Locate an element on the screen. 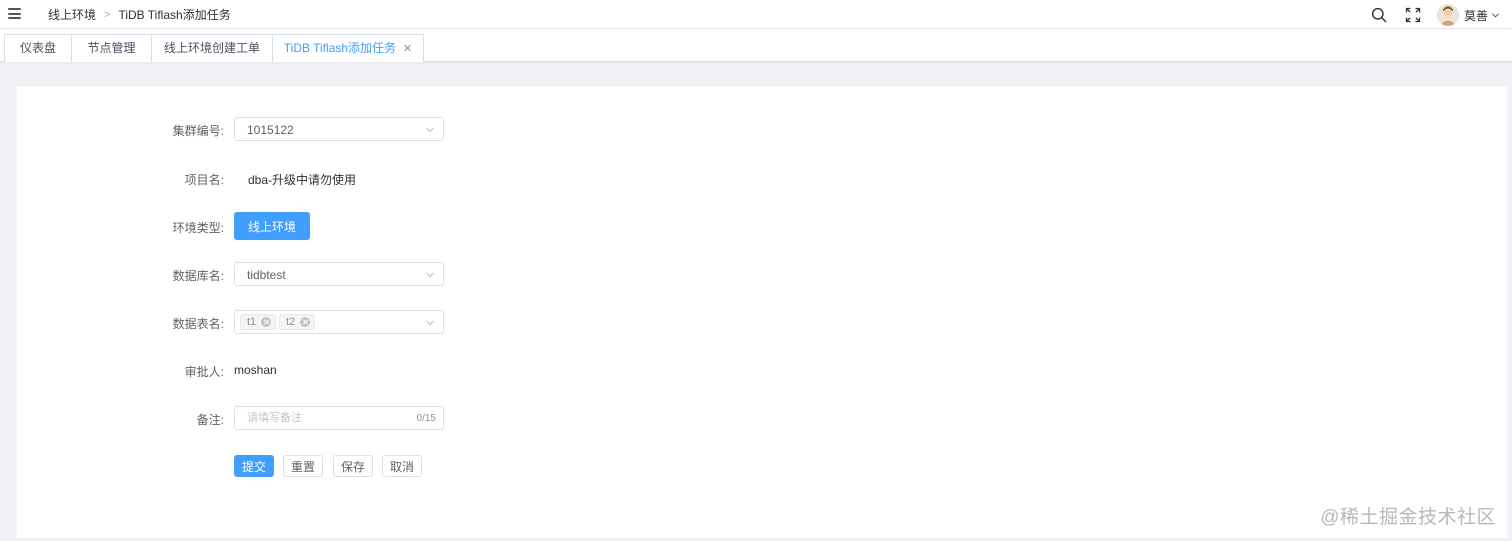 The width and height of the screenshot is (1512, 541). reset-button: 重置 is located at coordinates (303, 466).